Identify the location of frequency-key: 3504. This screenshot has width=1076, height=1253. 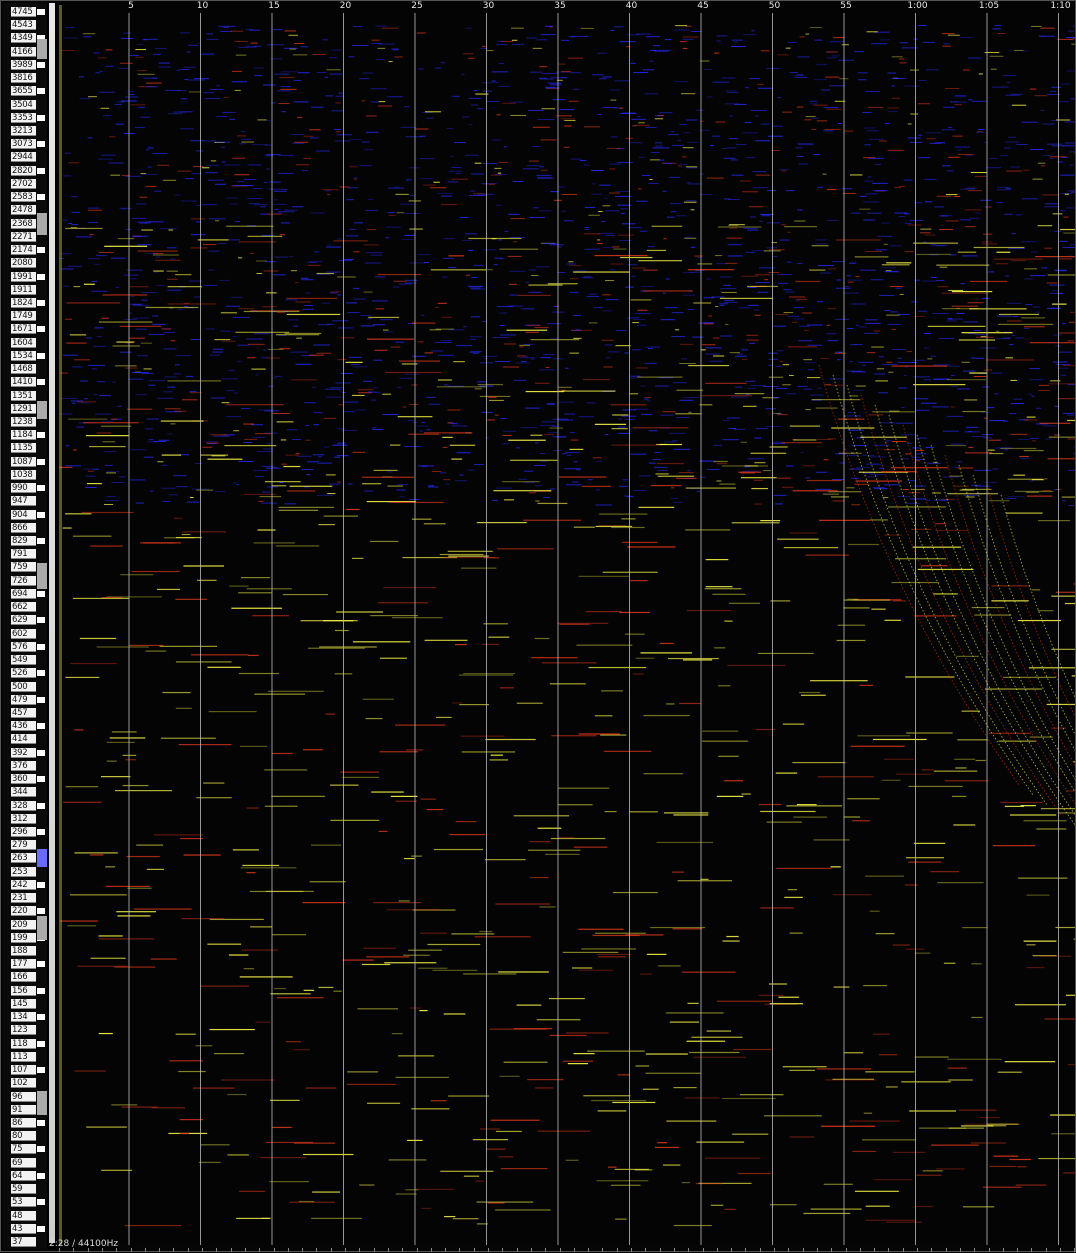
(25, 105).